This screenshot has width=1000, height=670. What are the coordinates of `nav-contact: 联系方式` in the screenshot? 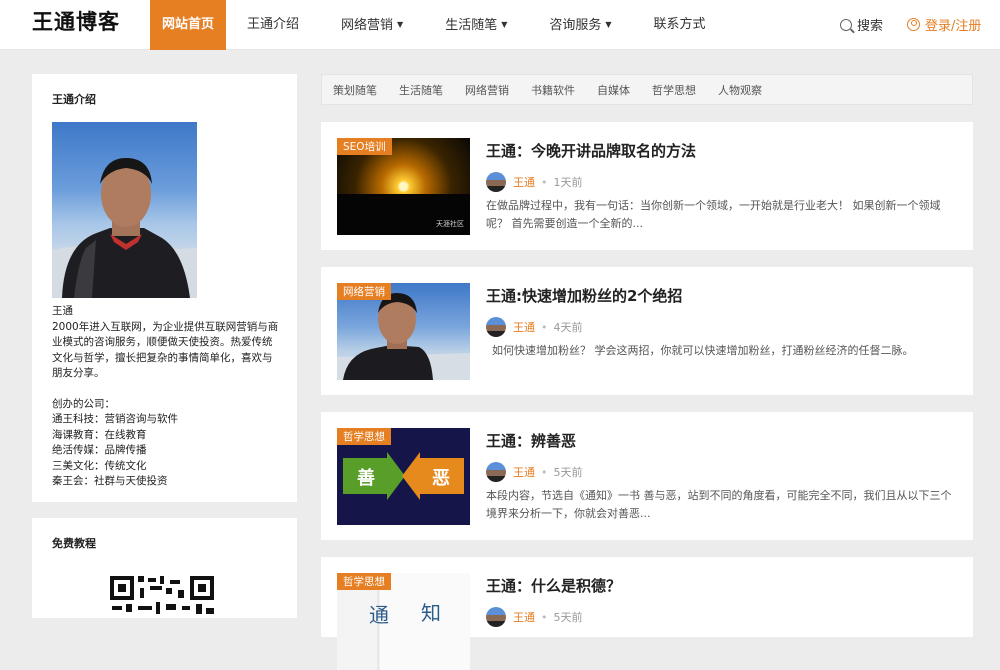 It's located at (680, 25).